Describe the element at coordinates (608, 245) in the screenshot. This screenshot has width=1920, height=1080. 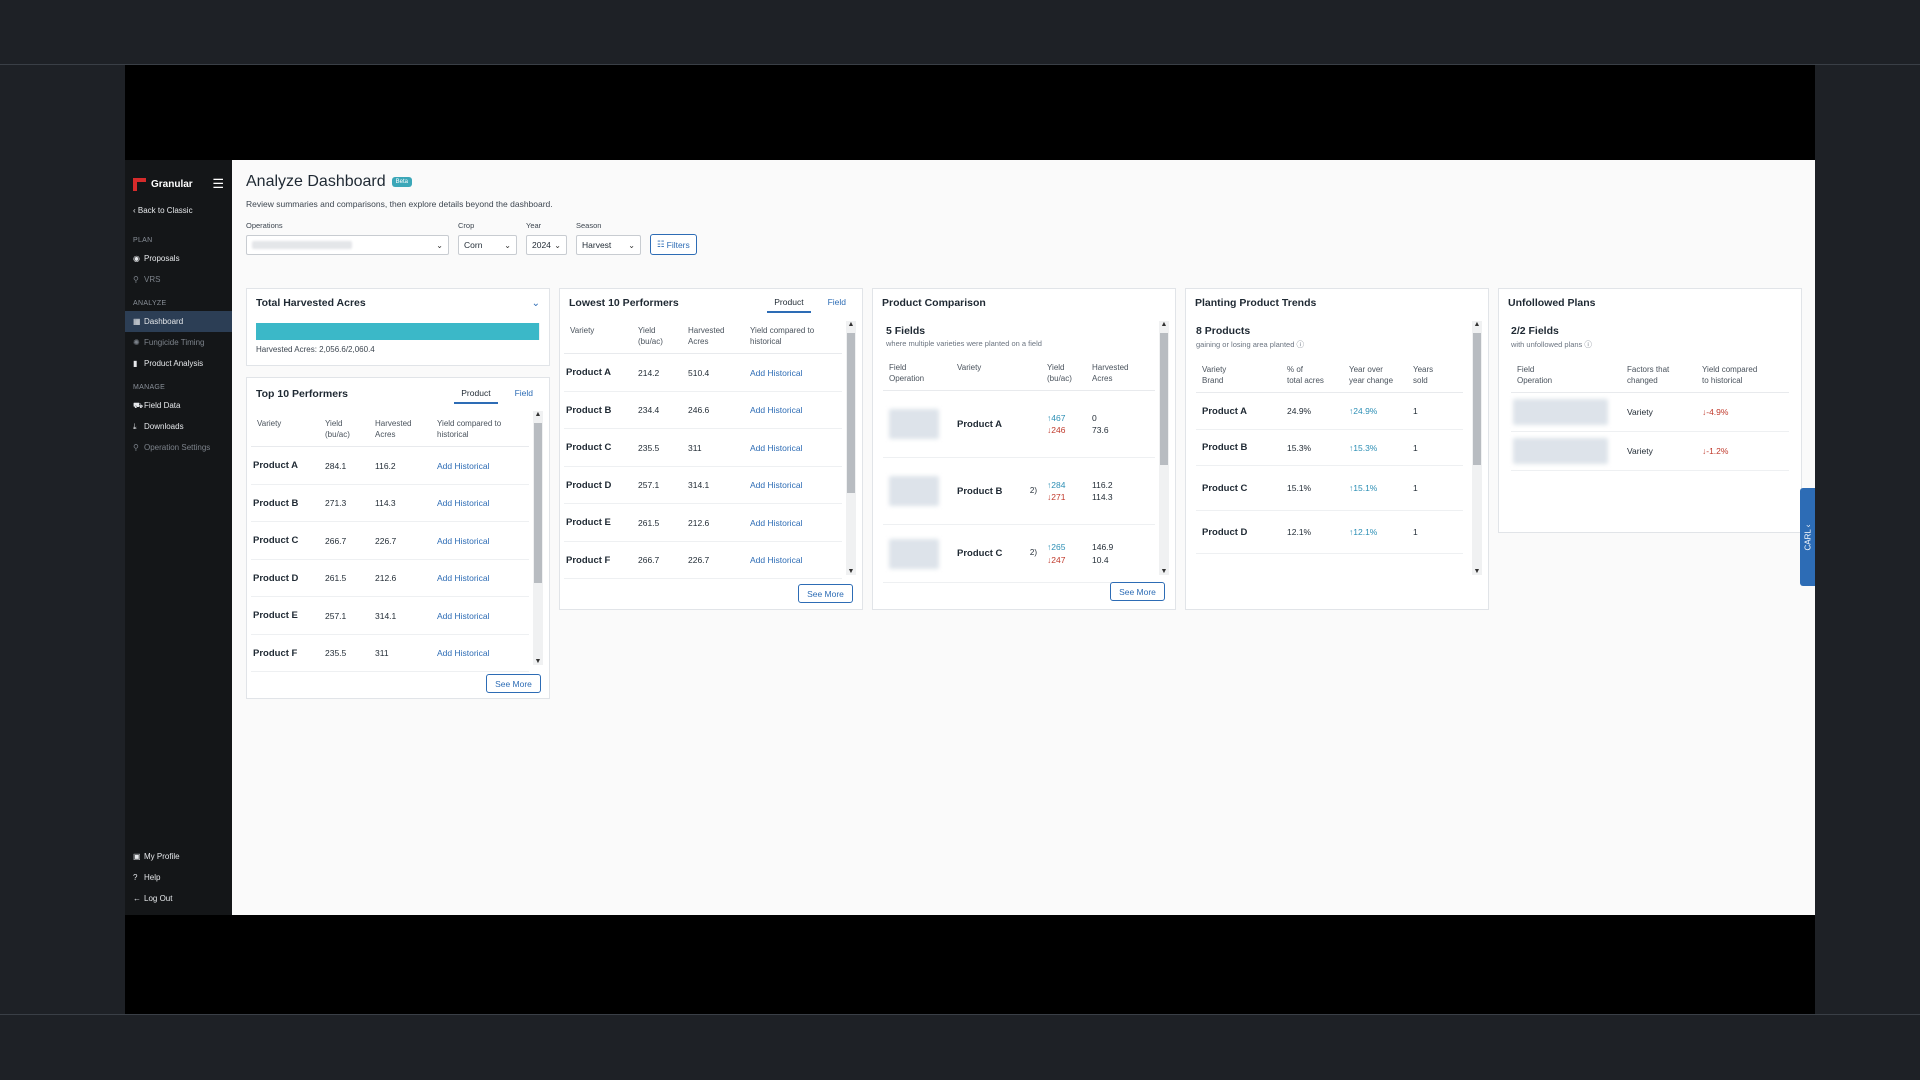
I see `season-select: Harvest ⌄` at that location.